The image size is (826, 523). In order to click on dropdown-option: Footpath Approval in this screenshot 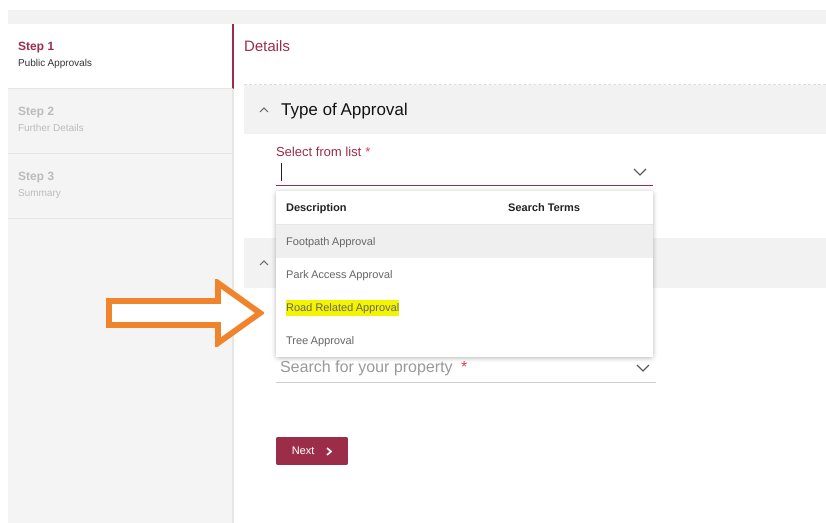, I will do `click(464, 241)`.